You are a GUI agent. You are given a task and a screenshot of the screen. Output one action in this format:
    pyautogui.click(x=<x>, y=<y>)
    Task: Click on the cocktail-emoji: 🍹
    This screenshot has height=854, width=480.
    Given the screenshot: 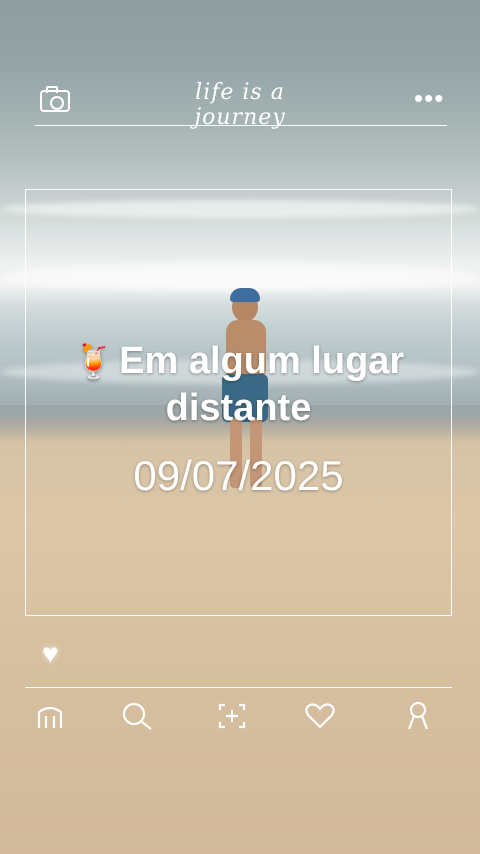 What is the action you would take?
    pyautogui.click(x=94, y=362)
    